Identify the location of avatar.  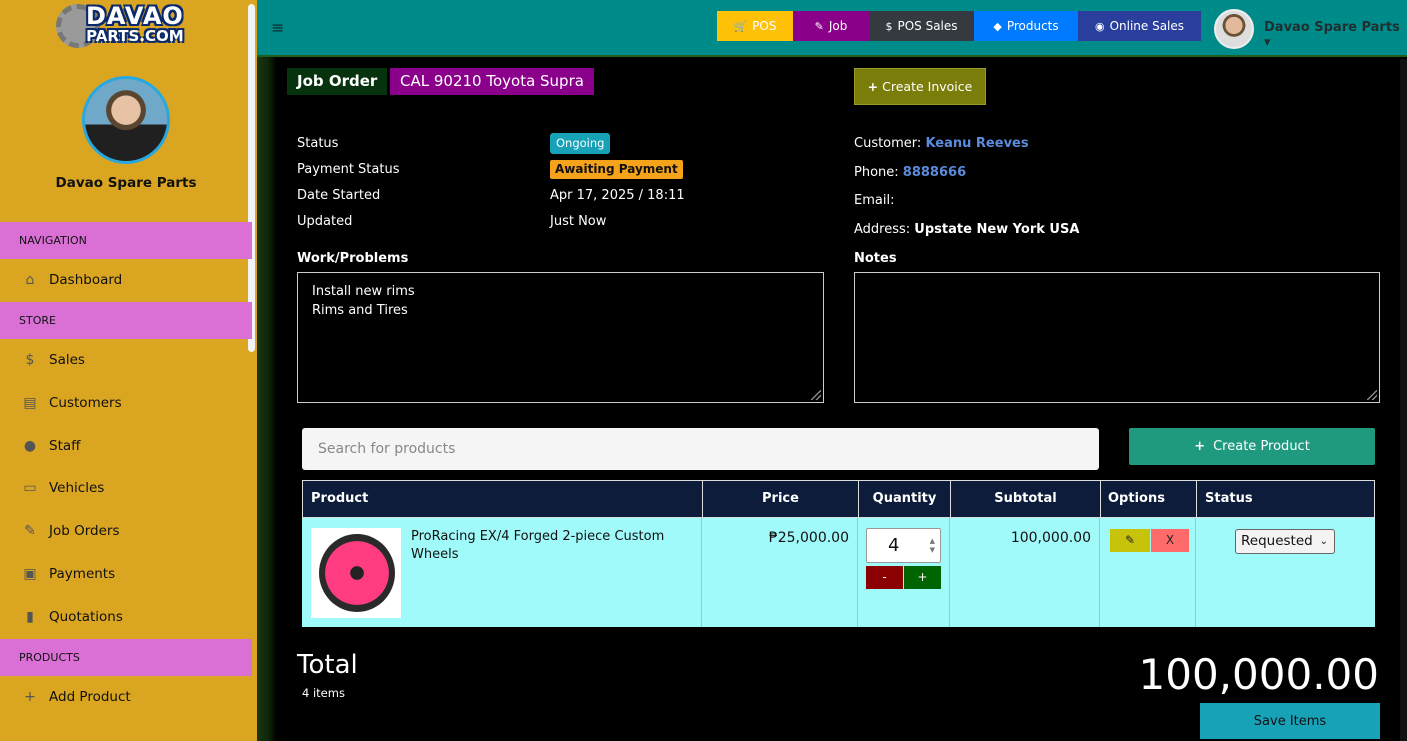
(126, 120).